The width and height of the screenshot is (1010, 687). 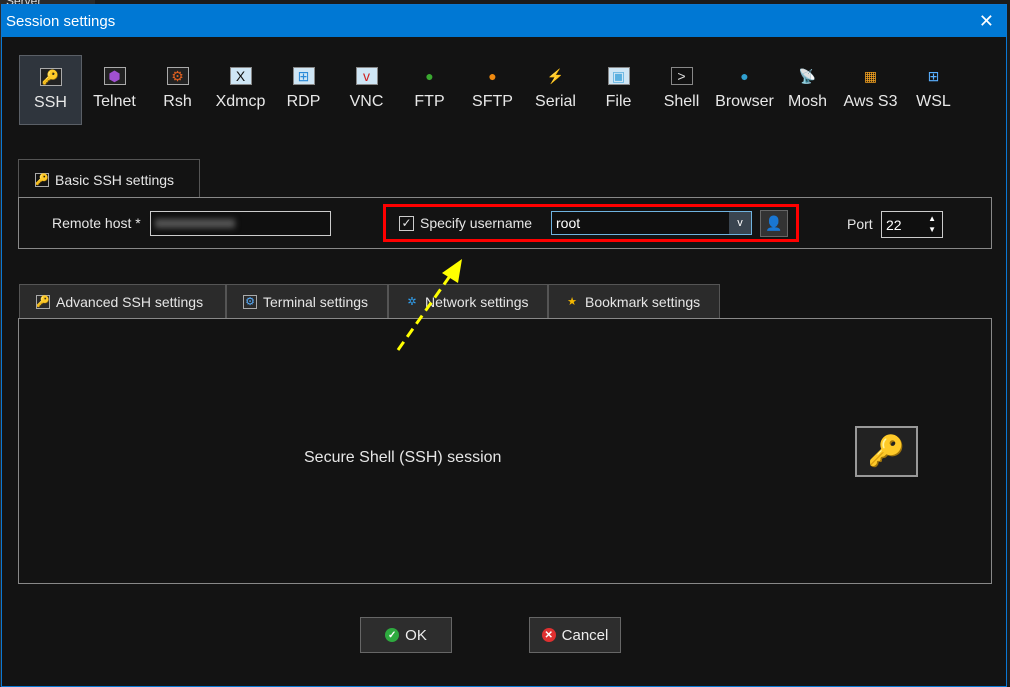 I want to click on protocol-label: File, so click(x=618, y=101).